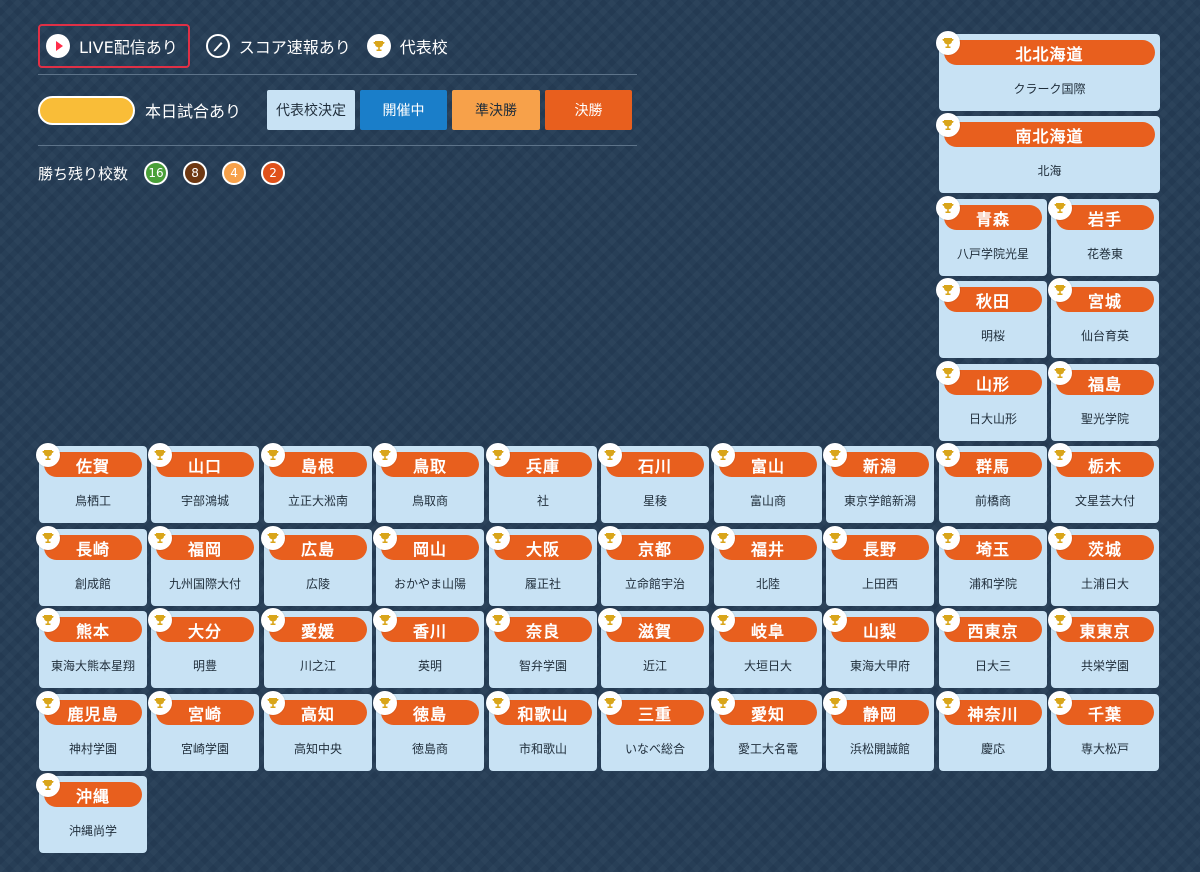 The width and height of the screenshot is (1200, 872). I want to click on school-name: 愛工大名電, so click(767, 749).